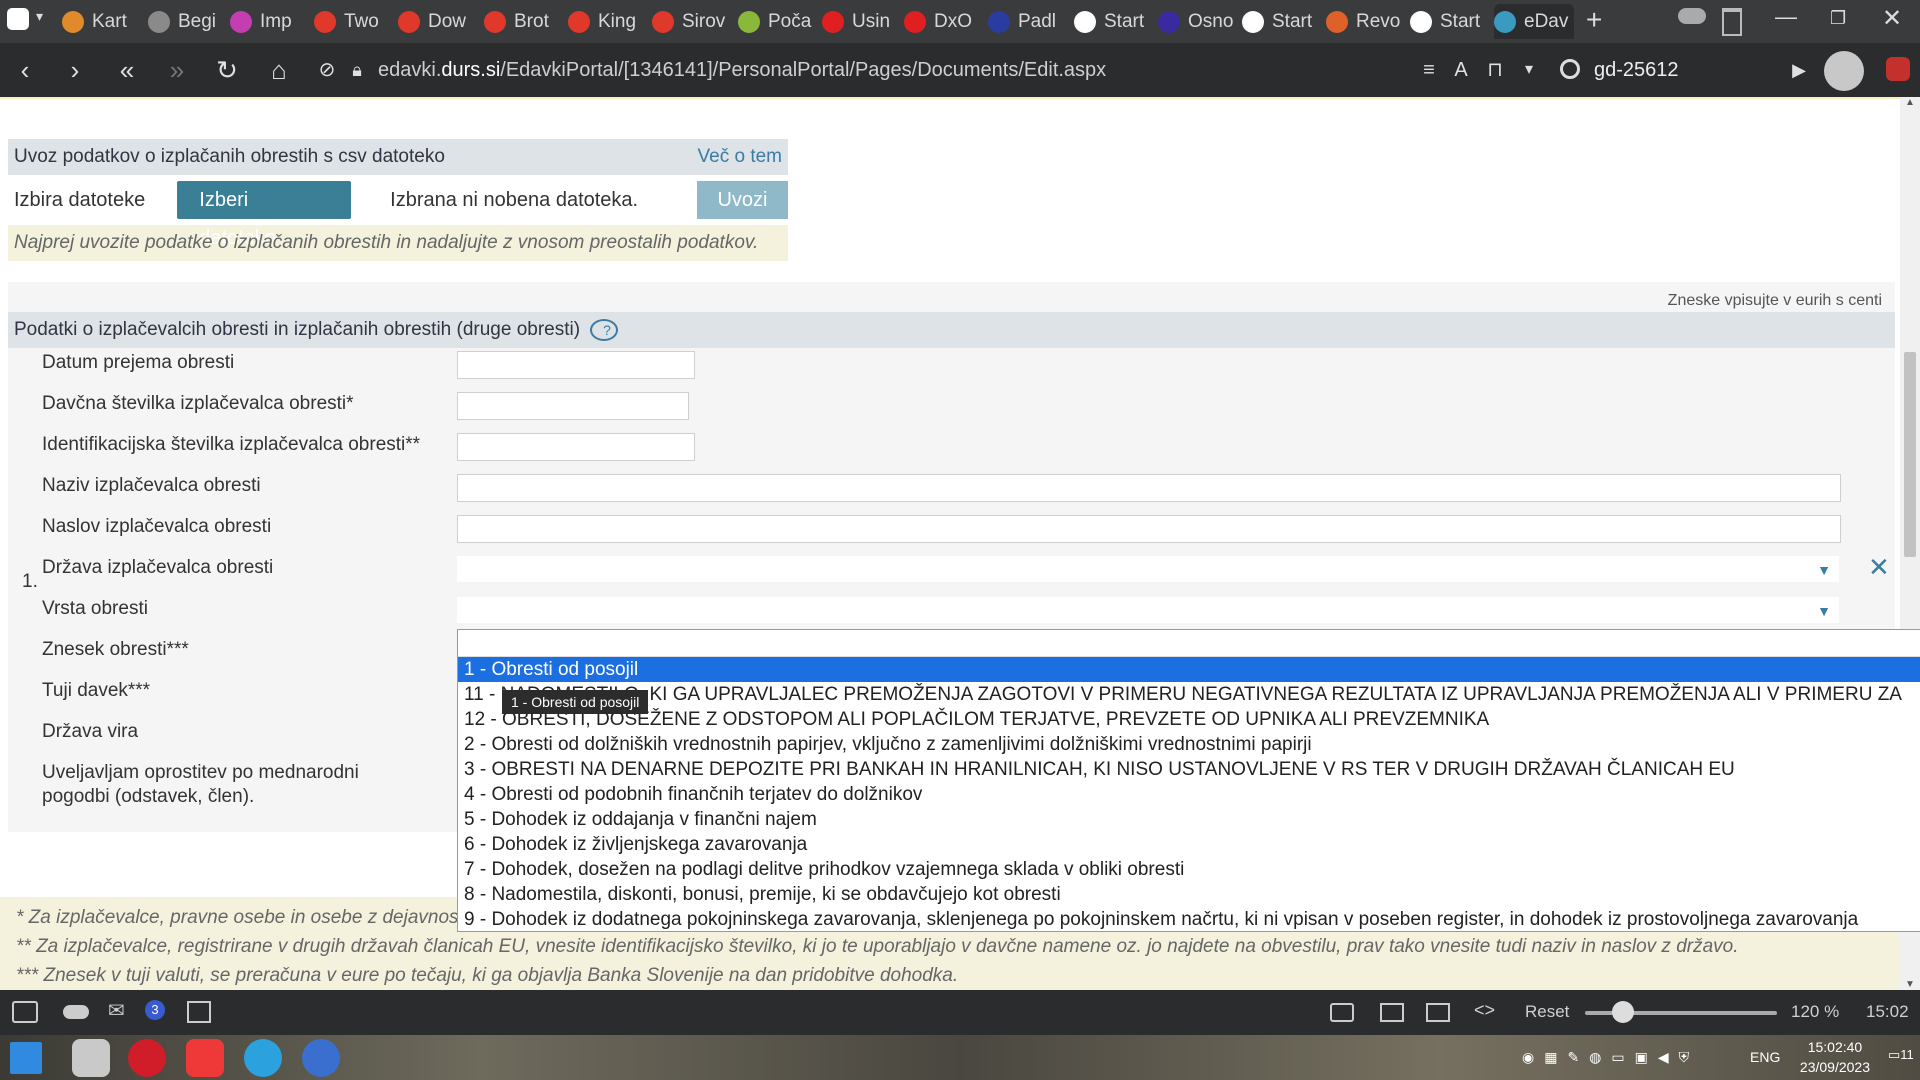  Describe the element at coordinates (1189, 643) in the screenshot. I see `dropdown-search-input` at that location.